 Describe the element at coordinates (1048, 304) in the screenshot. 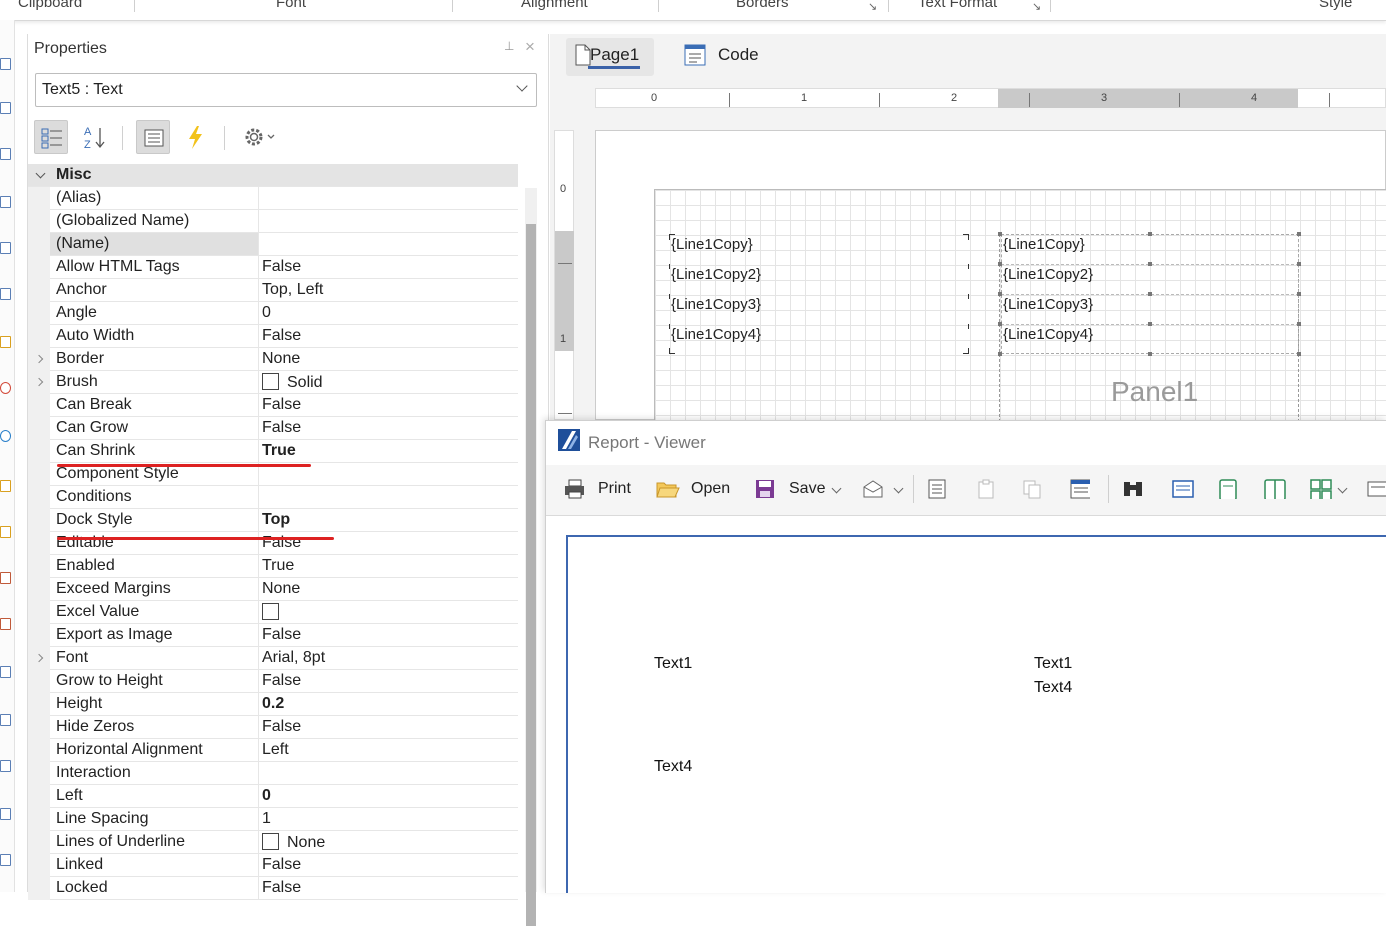

I see `design-text-right-3: {Line1Copy3}` at that location.